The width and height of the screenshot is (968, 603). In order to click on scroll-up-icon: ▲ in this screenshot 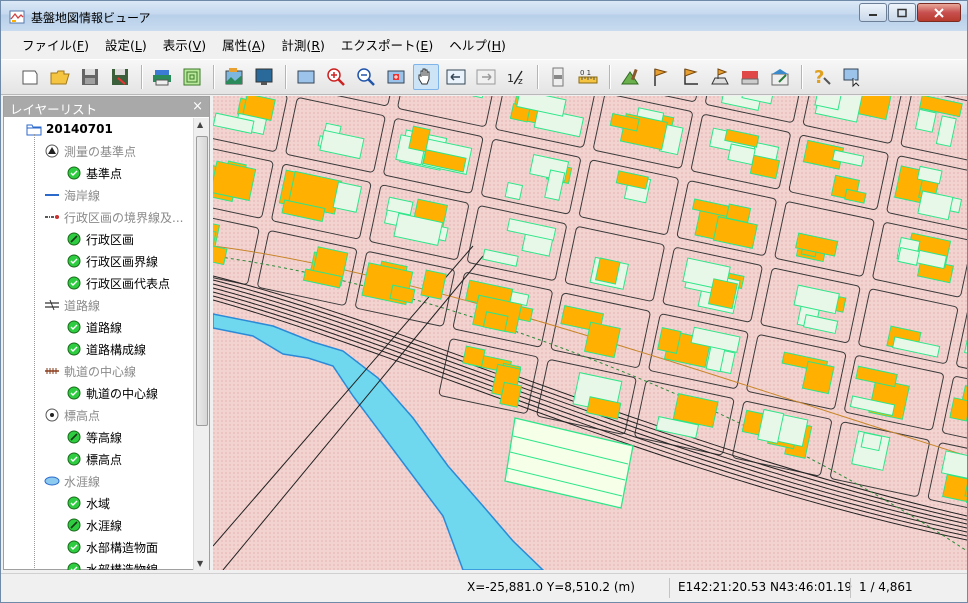, I will do `click(200, 124)`.